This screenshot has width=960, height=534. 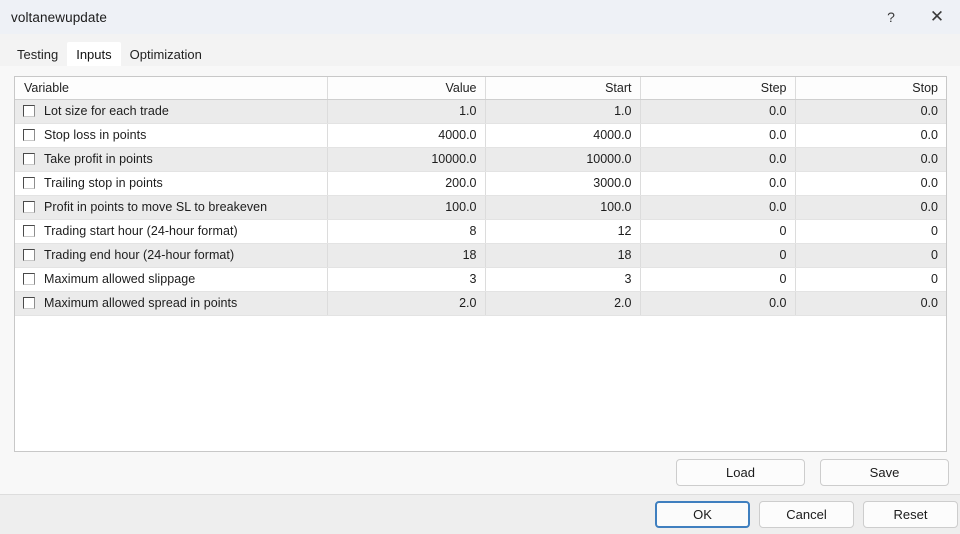 I want to click on start-cell: 3, so click(x=563, y=279).